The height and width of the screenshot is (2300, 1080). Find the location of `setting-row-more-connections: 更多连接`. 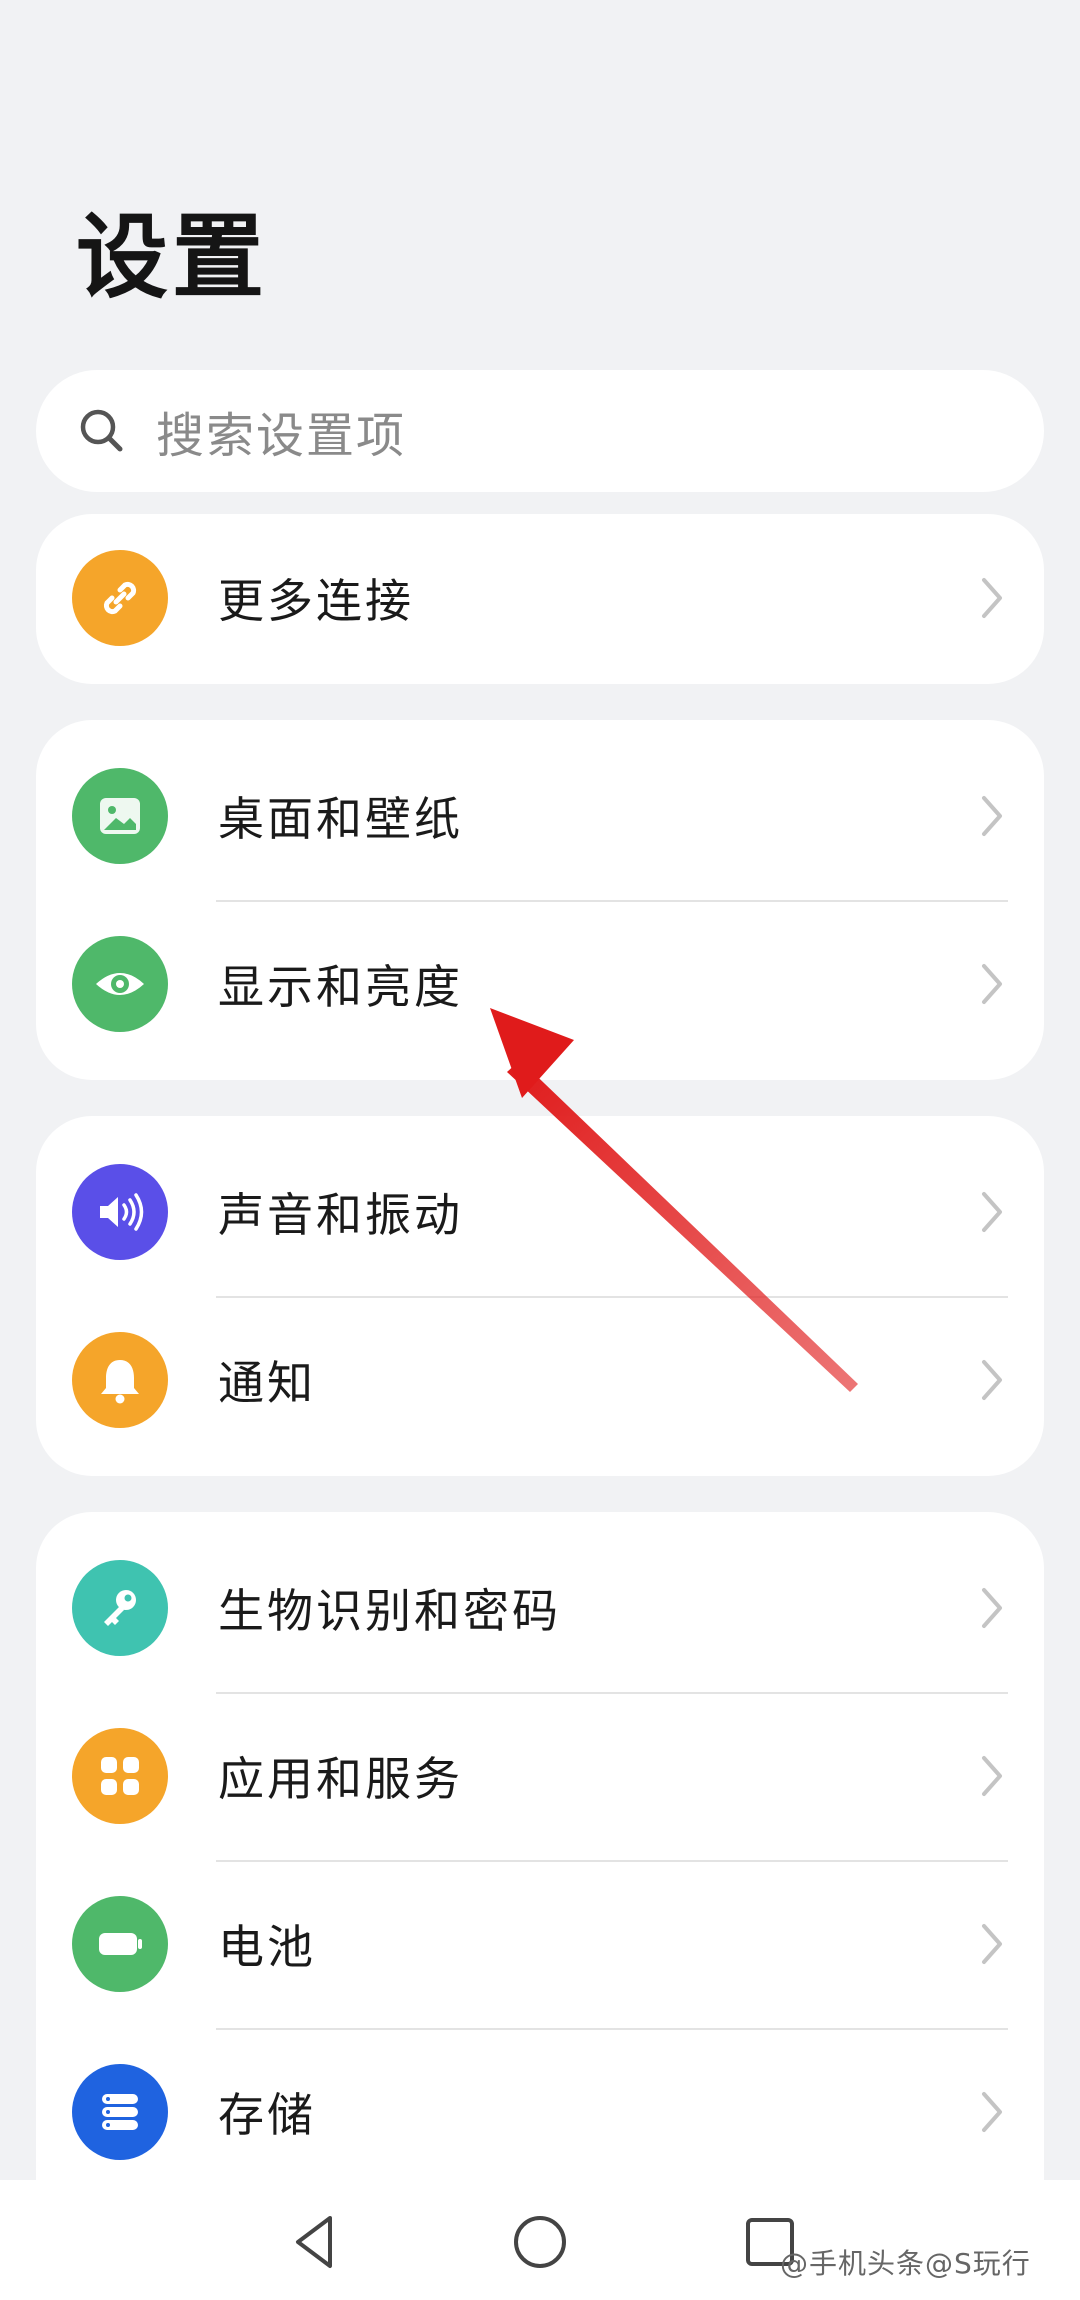

setting-row-more-connections: 更多连接 is located at coordinates (540, 598).